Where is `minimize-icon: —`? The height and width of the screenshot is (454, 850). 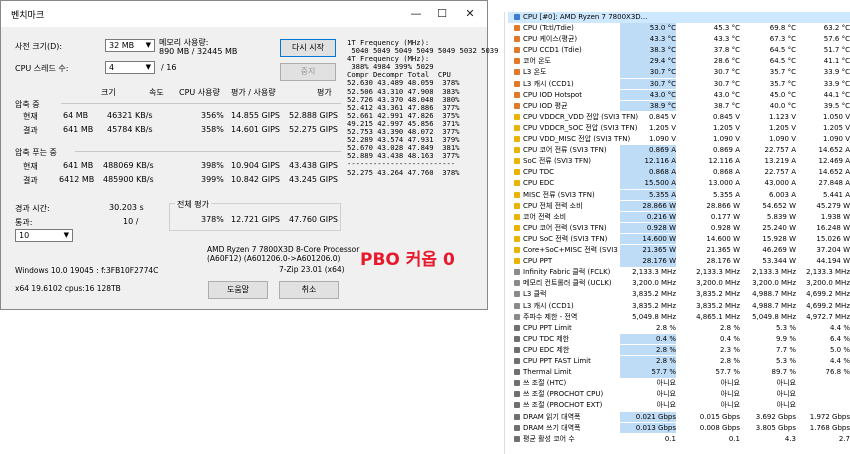 minimize-icon: — is located at coordinates (416, 14).